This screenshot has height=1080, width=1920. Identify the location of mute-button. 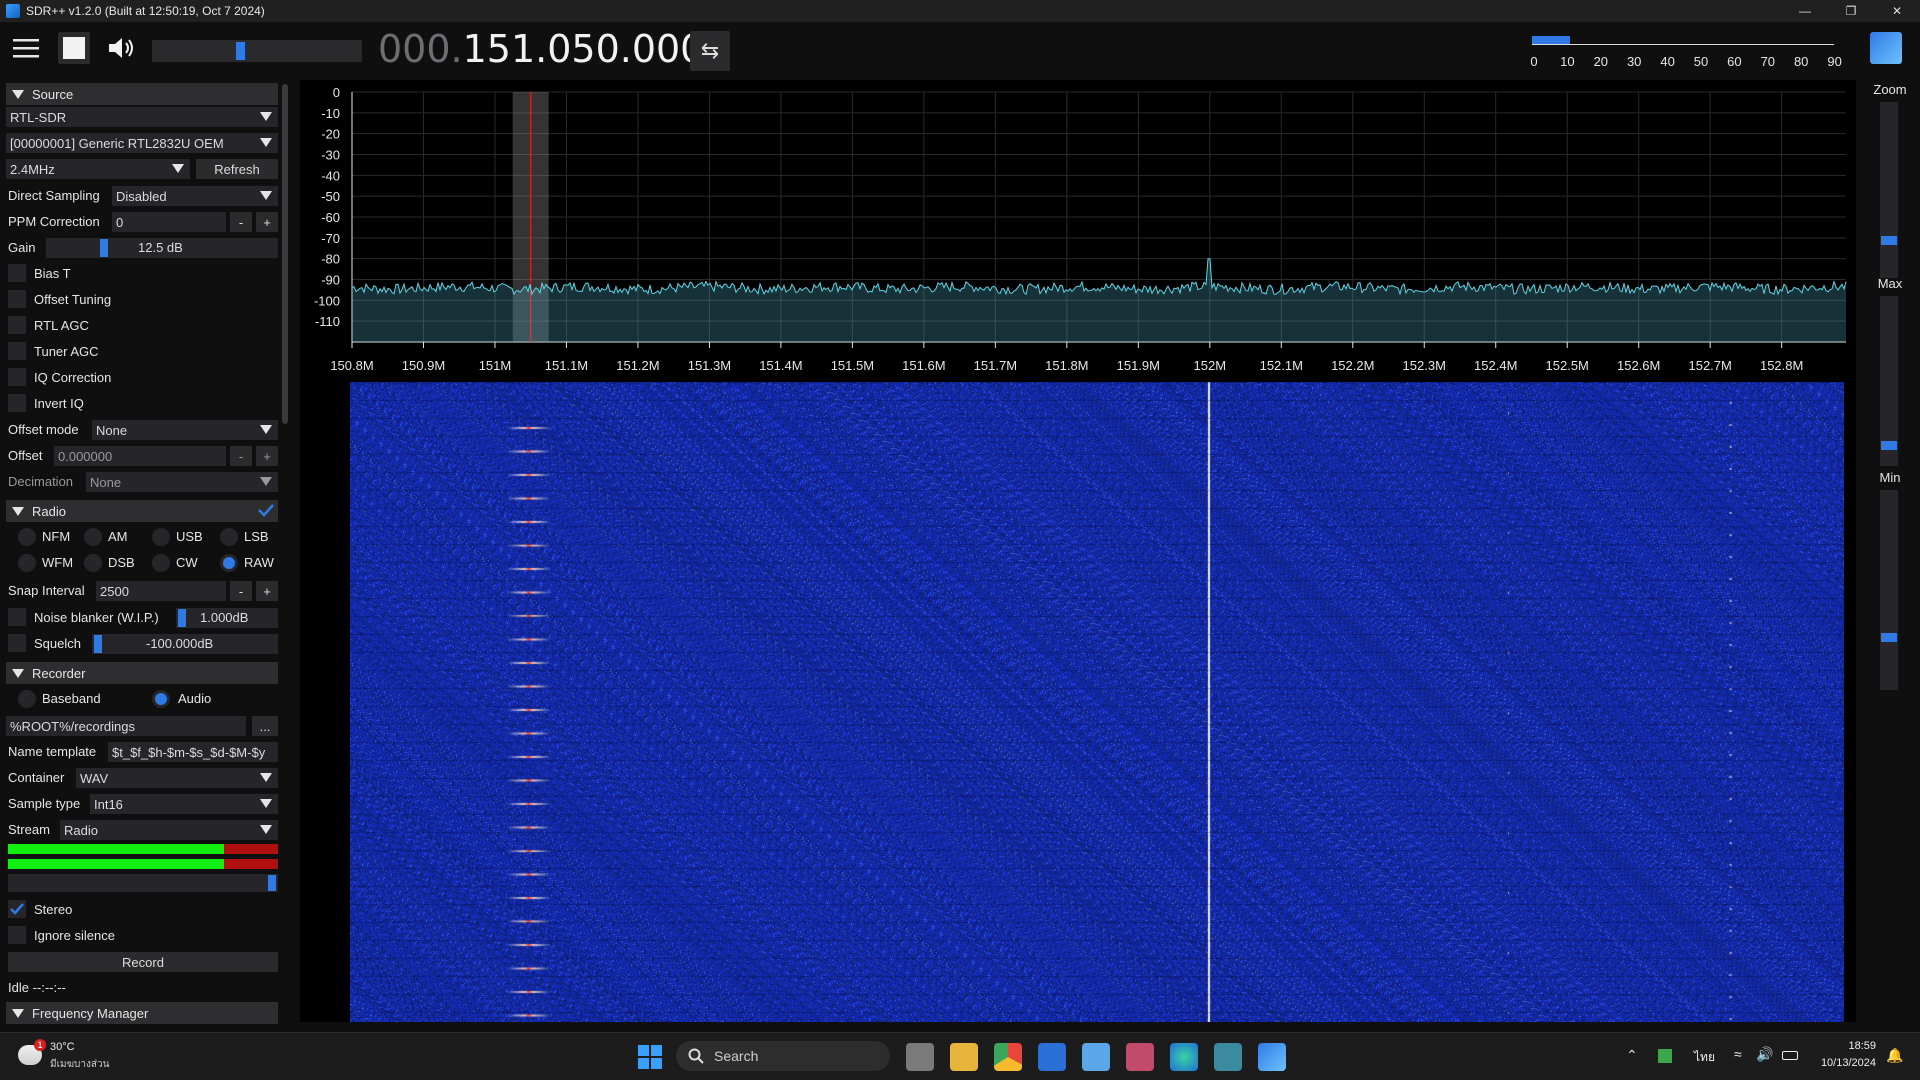
(122, 48).